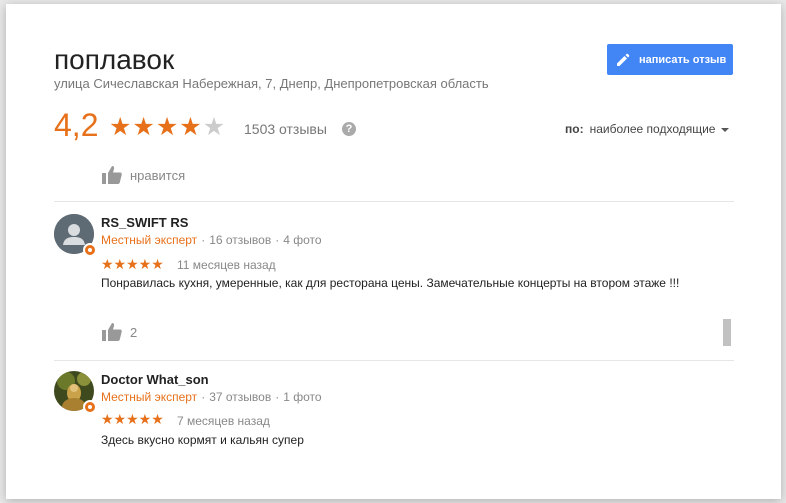  I want to click on sort-value: наиболее подходящие, so click(652, 129).